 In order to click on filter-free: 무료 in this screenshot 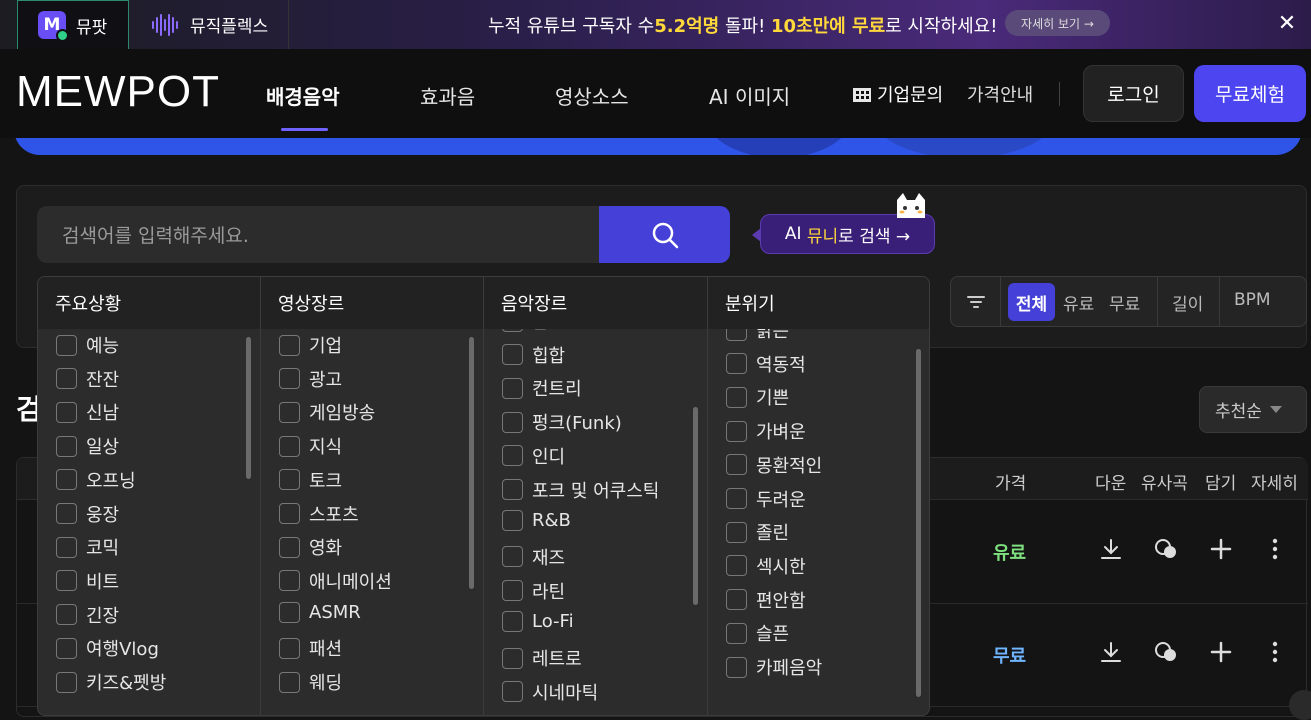, I will do `click(1124, 302)`.